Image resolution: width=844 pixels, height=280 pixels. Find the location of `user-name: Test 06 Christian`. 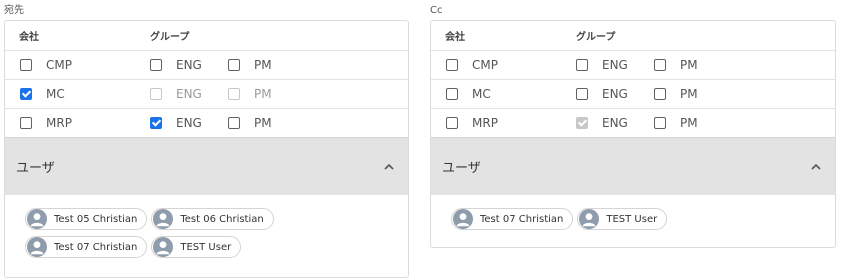

user-name: Test 06 Christian is located at coordinates (222, 219).